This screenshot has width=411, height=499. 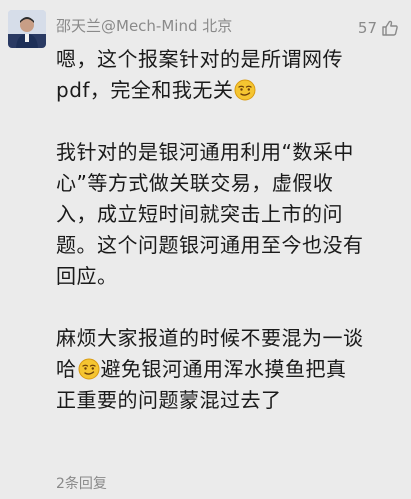 What do you see at coordinates (210, 245) in the screenshot?
I see `comment-line: 题。这个问题银河通用至今也没有` at bounding box center [210, 245].